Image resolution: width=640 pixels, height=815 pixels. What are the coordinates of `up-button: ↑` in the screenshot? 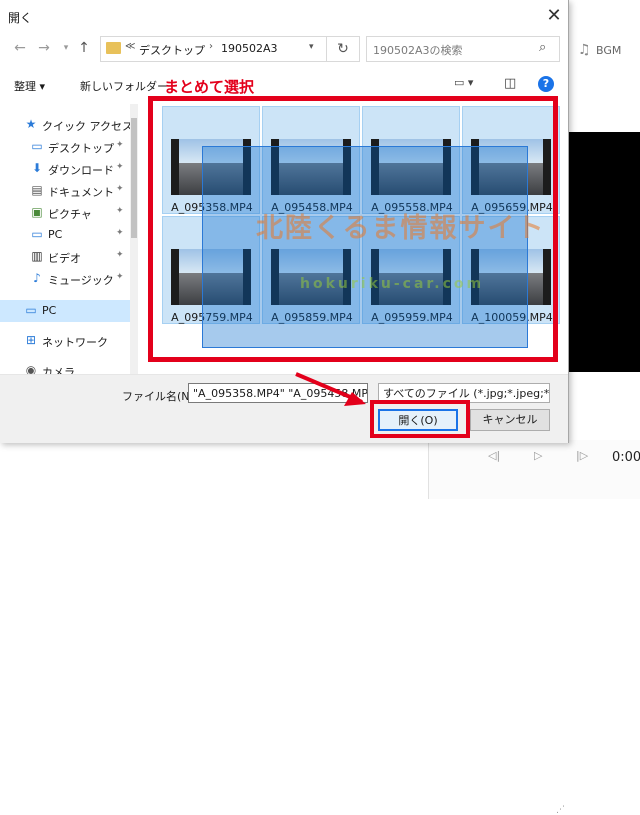 It's located at (84, 48).